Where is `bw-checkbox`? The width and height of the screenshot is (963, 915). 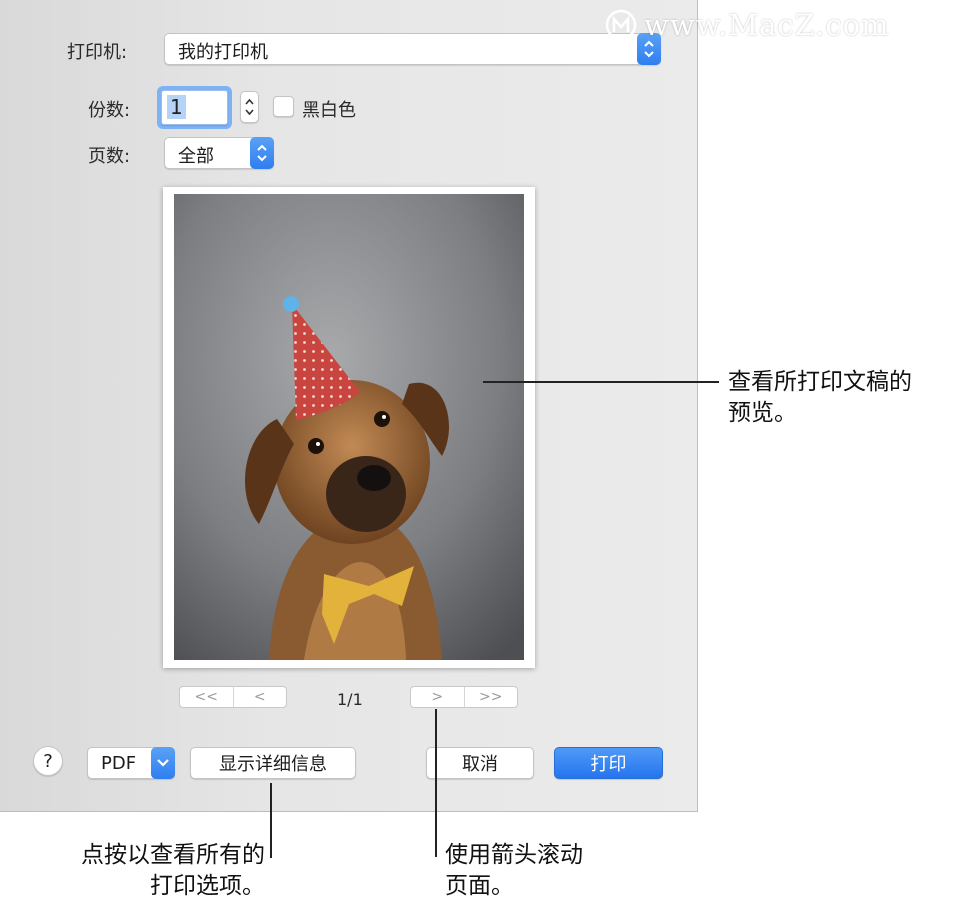
bw-checkbox is located at coordinates (283, 106).